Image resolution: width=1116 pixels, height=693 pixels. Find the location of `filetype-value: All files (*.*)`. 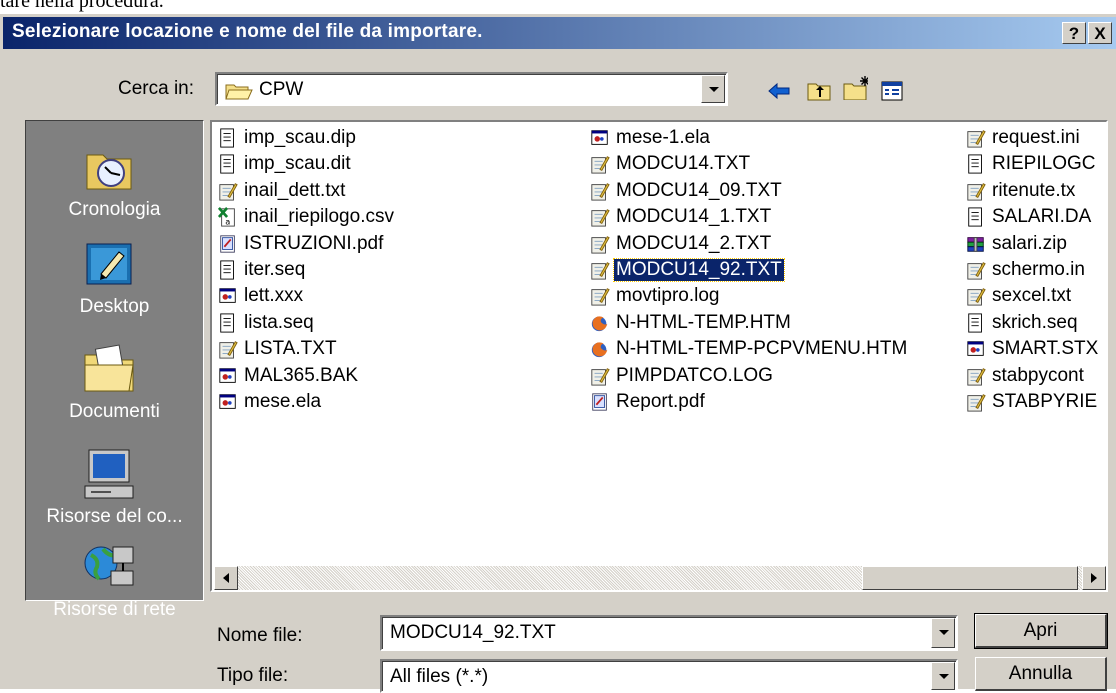

filetype-value: All files (*.*) is located at coordinates (439, 676).